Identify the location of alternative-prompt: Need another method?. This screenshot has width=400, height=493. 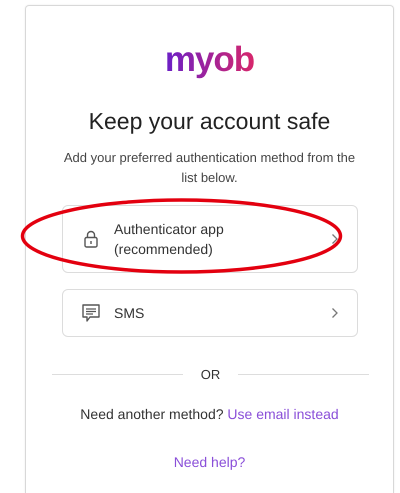
(152, 414).